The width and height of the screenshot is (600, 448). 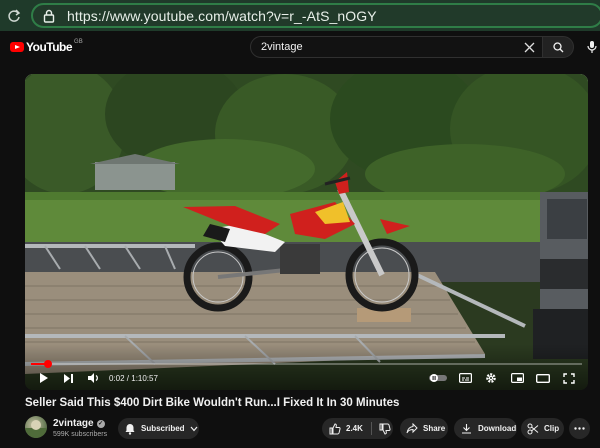 What do you see at coordinates (49, 16) in the screenshot?
I see `lock-icon` at bounding box center [49, 16].